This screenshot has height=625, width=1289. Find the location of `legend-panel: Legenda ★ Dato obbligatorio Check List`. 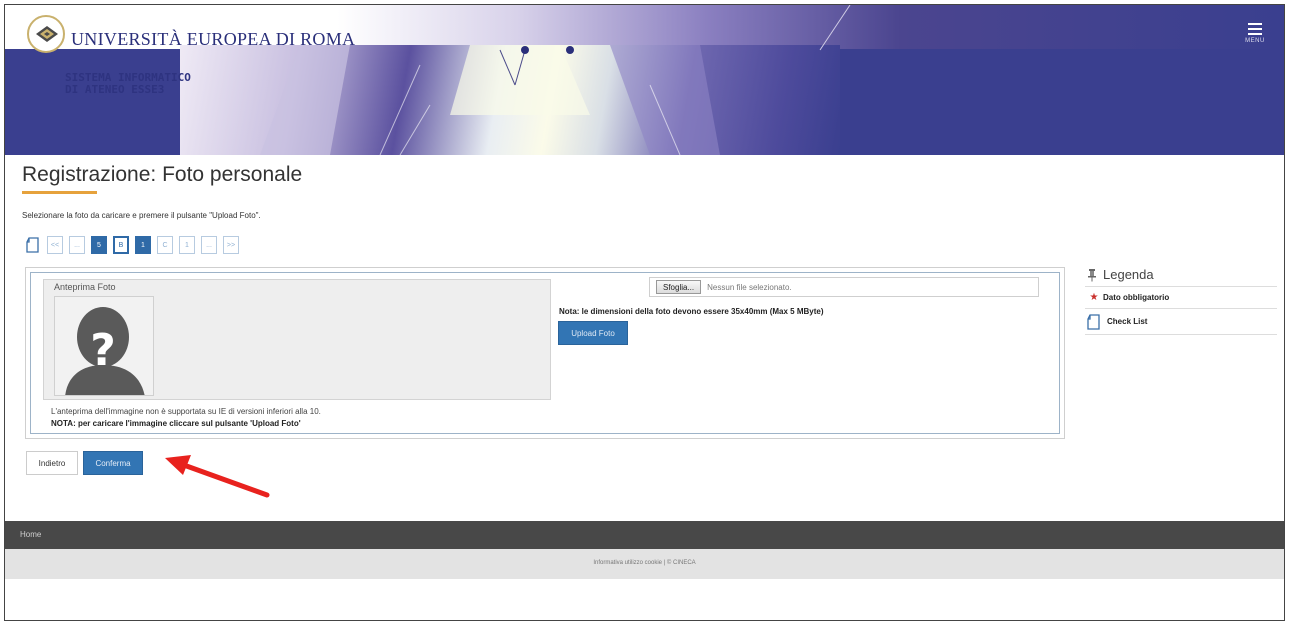

legend-panel: Legenda ★ Dato obbligatorio Check List is located at coordinates (1181, 299).